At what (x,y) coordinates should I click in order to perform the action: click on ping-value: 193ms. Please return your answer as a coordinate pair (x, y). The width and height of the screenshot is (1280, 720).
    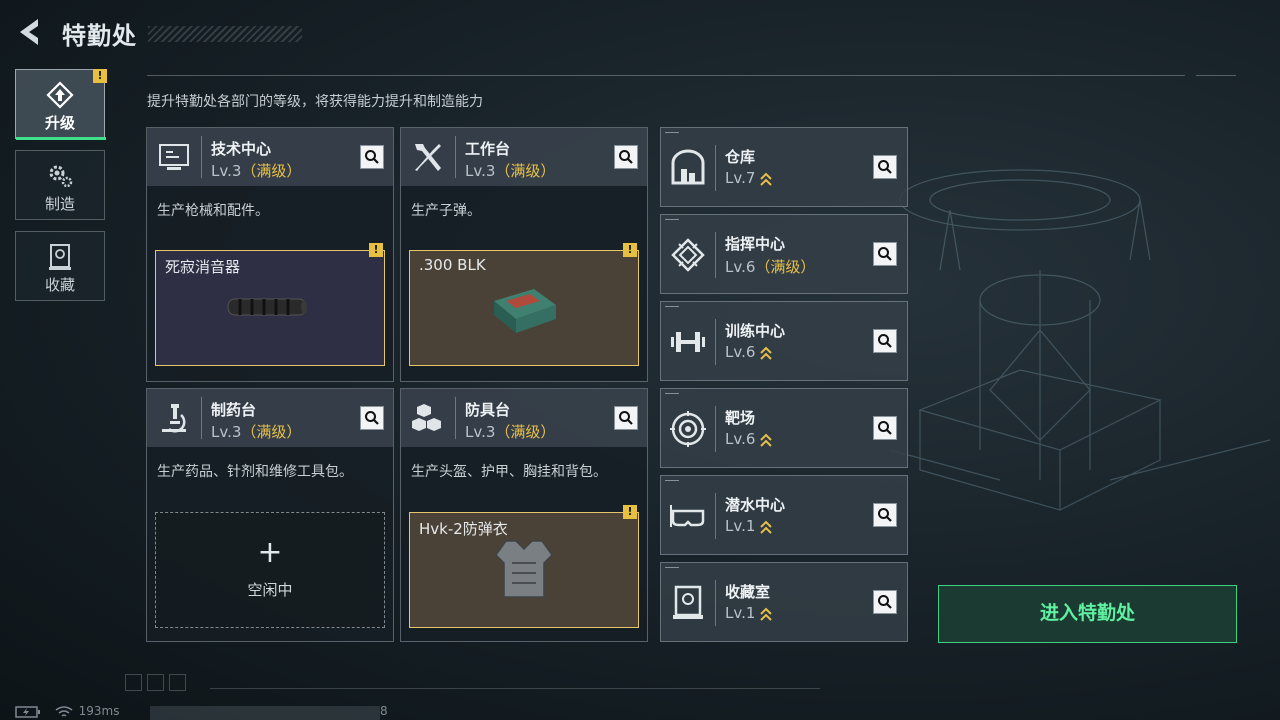
    Looking at the image, I should click on (99, 711).